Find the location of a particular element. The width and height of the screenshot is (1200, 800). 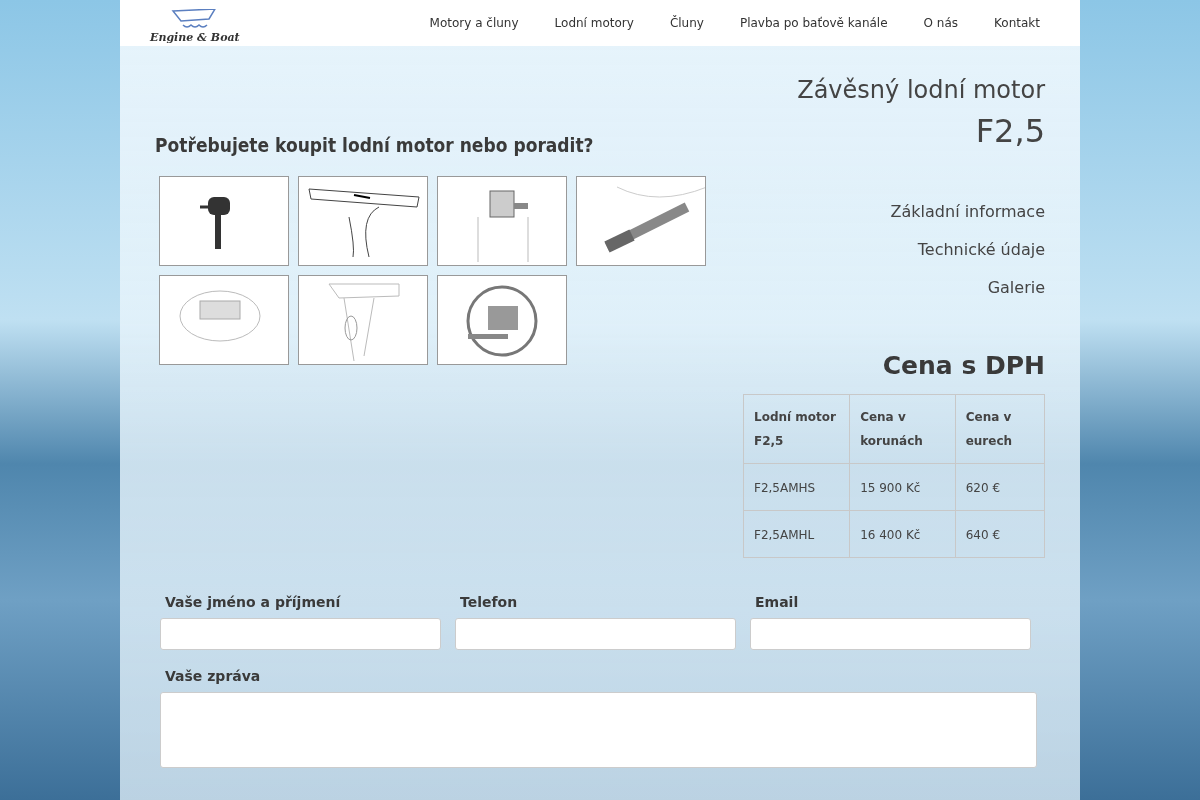

message-field is located at coordinates (598, 730).